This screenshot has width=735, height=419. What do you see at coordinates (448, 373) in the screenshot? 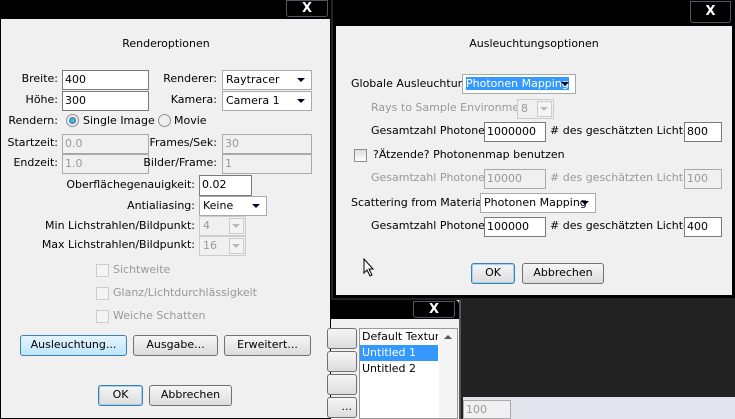
I see `scrollbar` at bounding box center [448, 373].